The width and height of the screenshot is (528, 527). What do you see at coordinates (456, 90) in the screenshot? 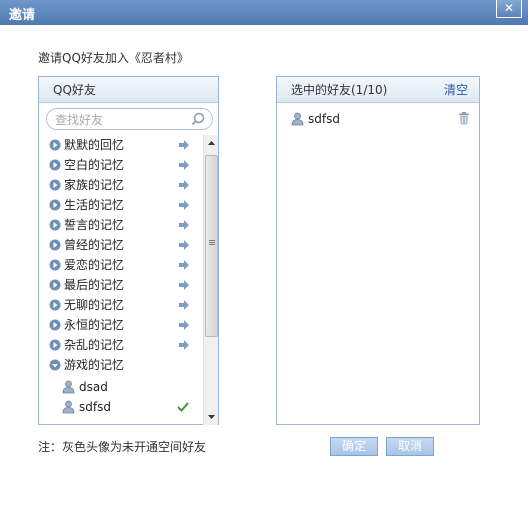
I see `clear-link: 清空` at bounding box center [456, 90].